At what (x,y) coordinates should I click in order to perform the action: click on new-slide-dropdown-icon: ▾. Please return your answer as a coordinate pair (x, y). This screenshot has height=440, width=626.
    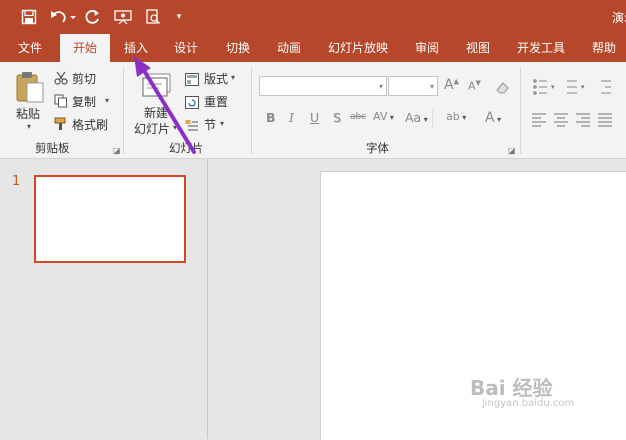
    Looking at the image, I should click on (175, 127).